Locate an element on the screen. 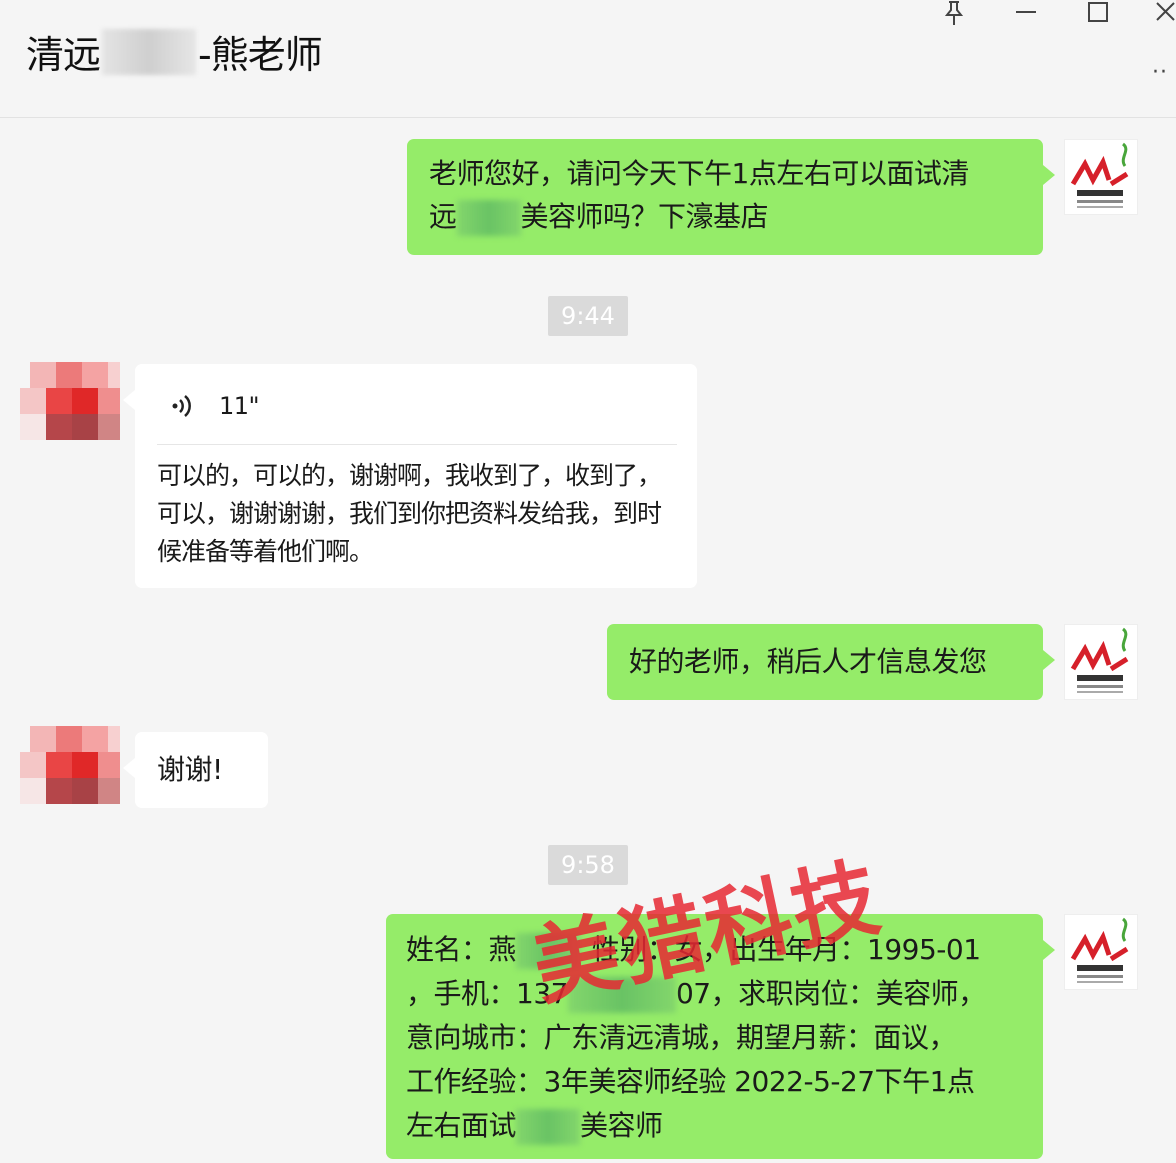 The width and height of the screenshot is (1176, 1163). message-text: ，手机：137 is located at coordinates (487, 993).